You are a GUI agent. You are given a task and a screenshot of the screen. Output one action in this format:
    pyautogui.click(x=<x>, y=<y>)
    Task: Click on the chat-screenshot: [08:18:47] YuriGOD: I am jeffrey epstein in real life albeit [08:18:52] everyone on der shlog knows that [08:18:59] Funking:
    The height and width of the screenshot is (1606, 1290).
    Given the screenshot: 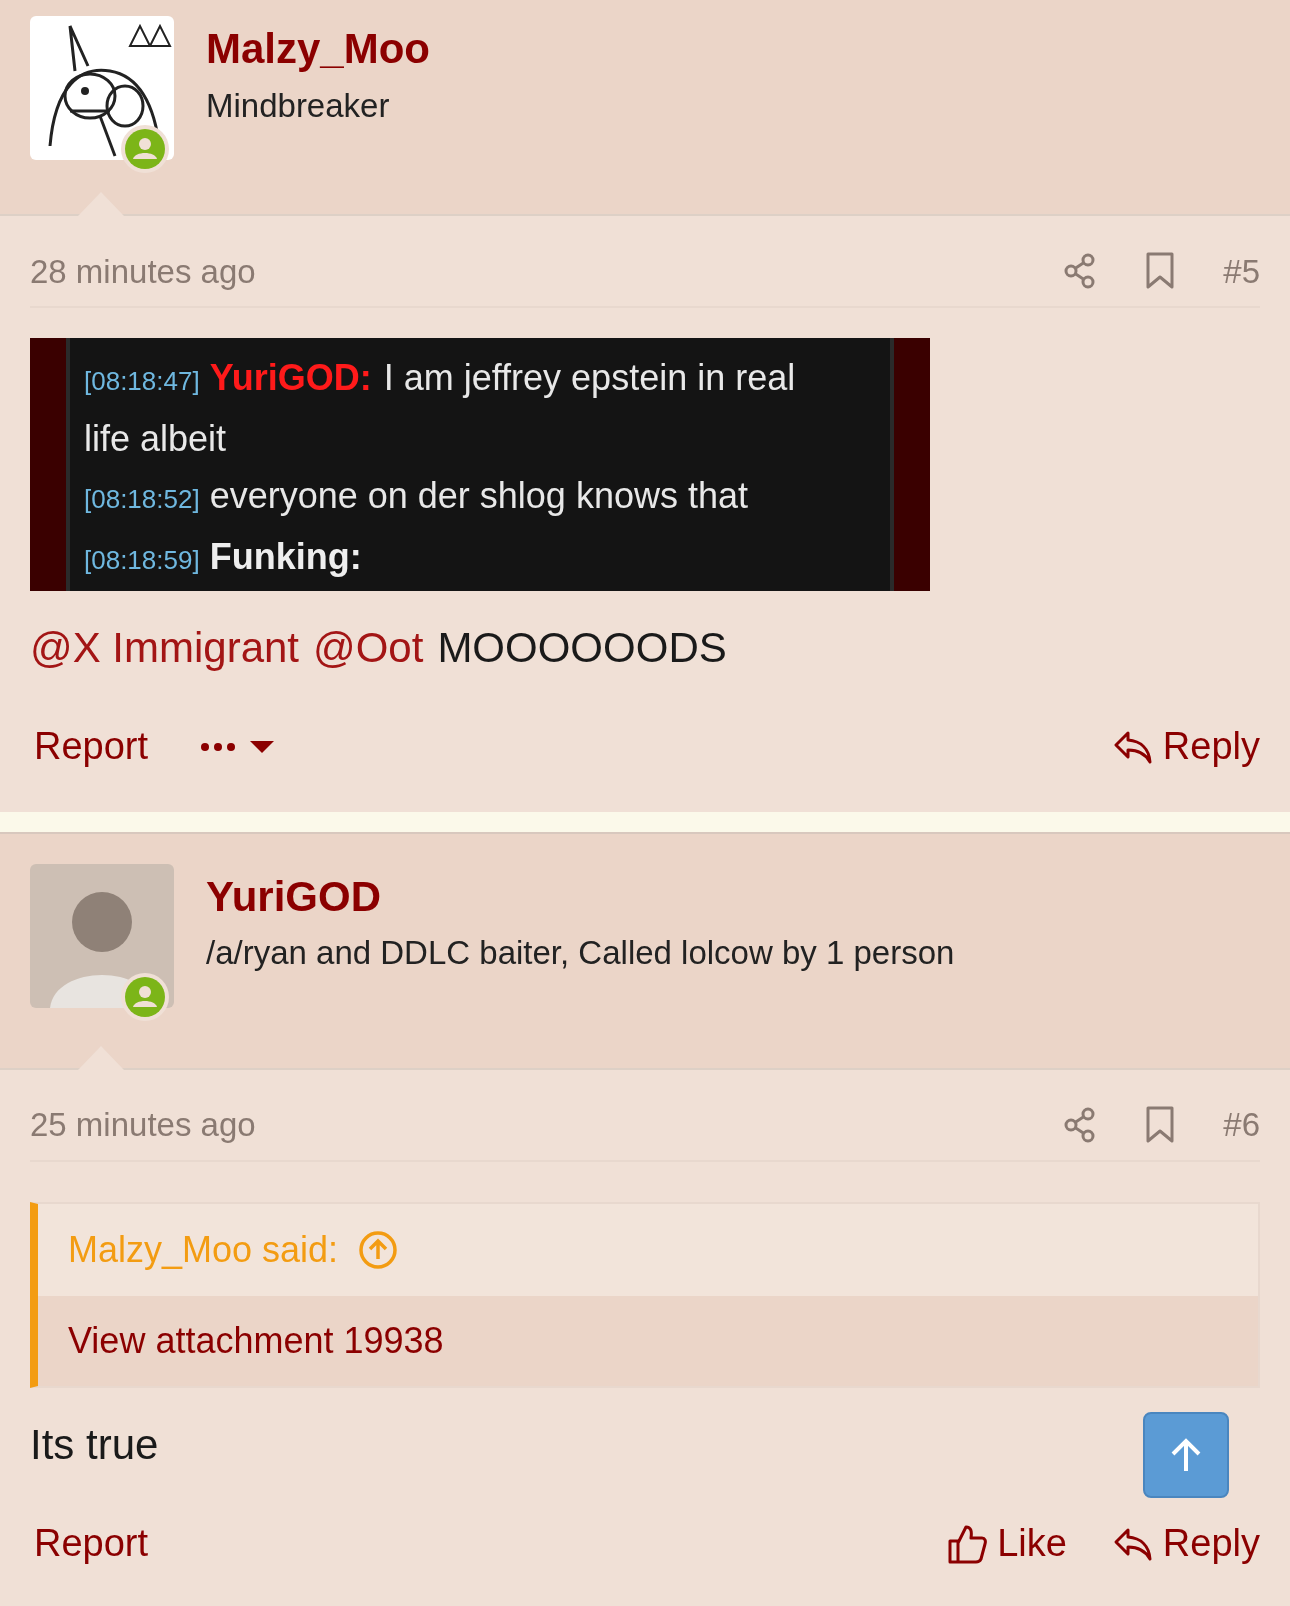 What is the action you would take?
    pyautogui.click(x=480, y=464)
    